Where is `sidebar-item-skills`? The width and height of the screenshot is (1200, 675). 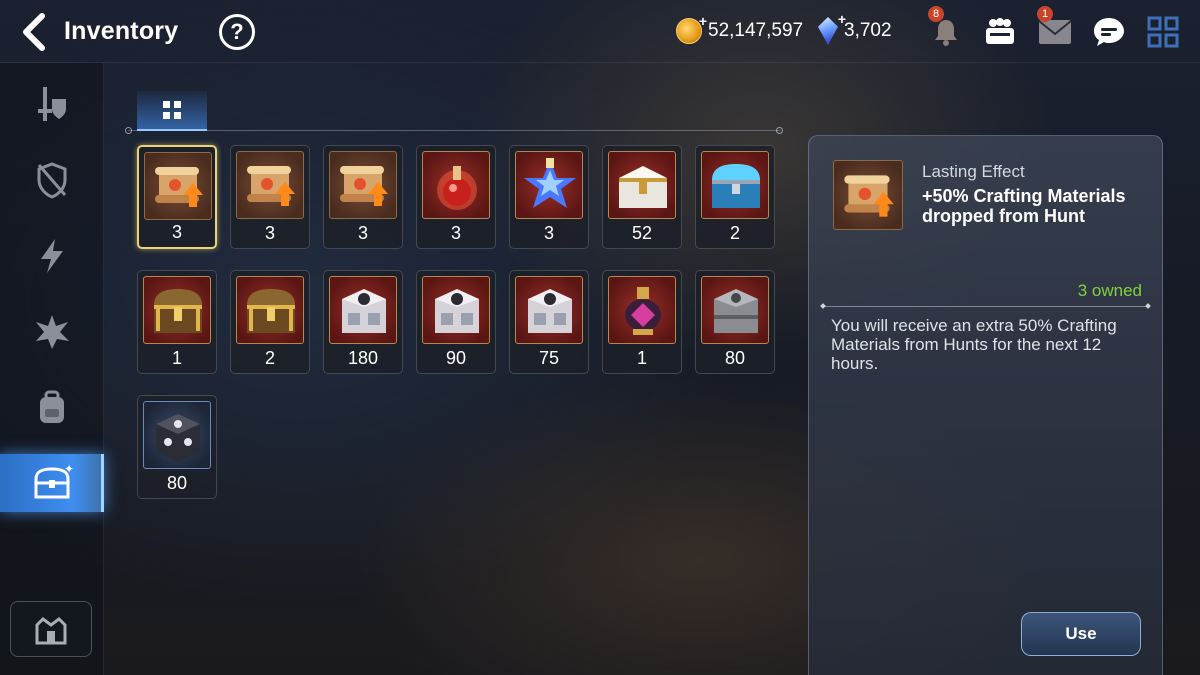
sidebar-item-skills is located at coordinates (52, 256).